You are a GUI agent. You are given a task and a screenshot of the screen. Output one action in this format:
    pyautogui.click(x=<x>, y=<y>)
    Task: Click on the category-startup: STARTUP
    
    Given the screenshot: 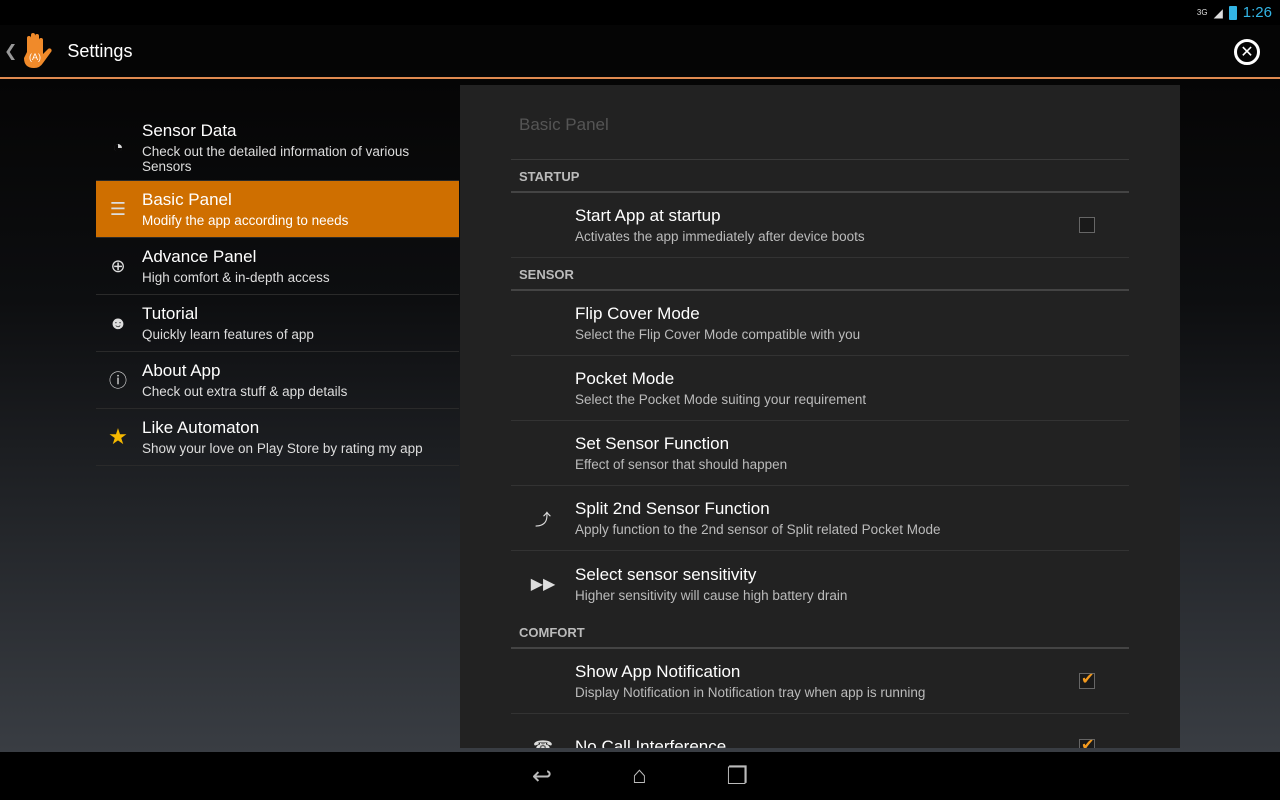 What is the action you would take?
    pyautogui.click(x=820, y=176)
    